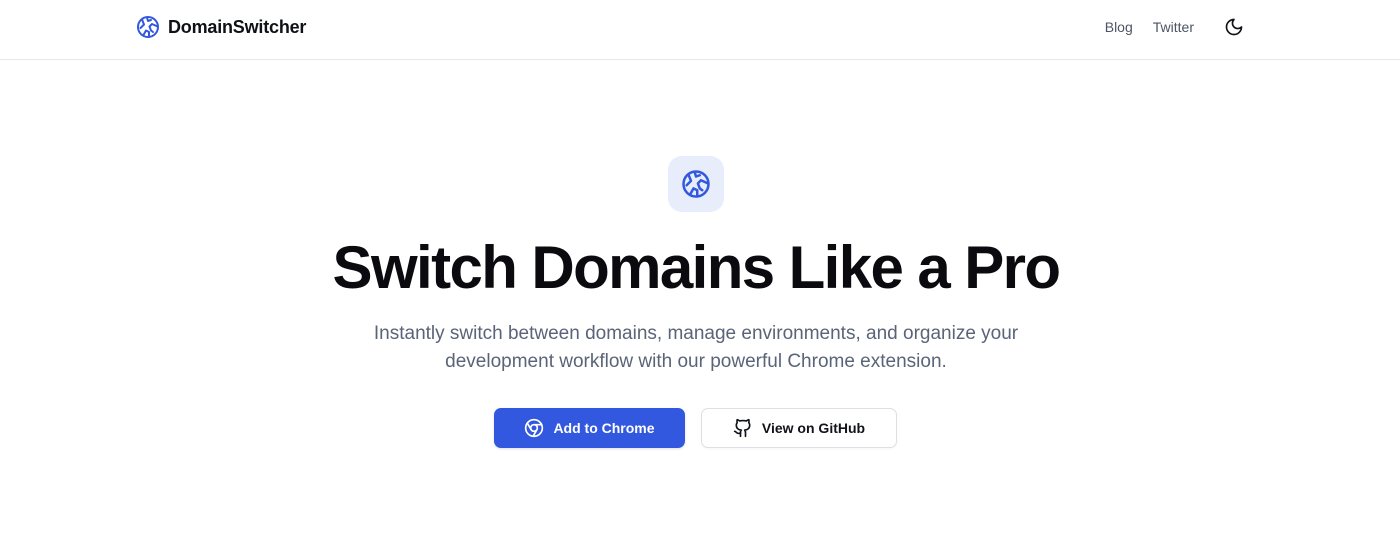 Image resolution: width=1400 pixels, height=560 pixels. I want to click on hero-badge, so click(696, 184).